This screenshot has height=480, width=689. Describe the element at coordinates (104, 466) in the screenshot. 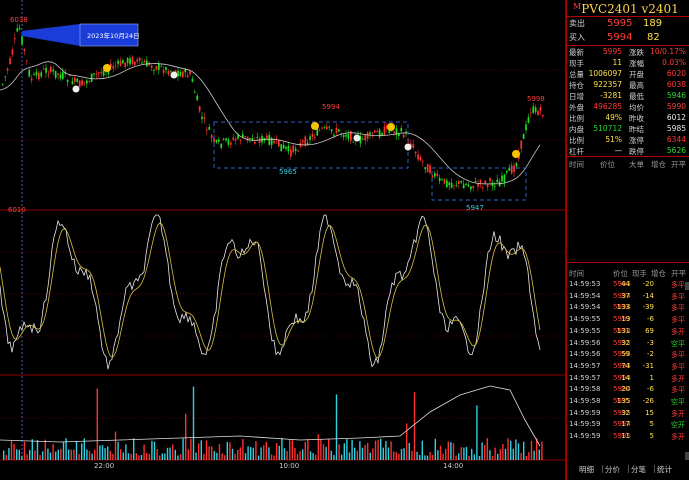

I see `time-label-1: 22:00` at that location.